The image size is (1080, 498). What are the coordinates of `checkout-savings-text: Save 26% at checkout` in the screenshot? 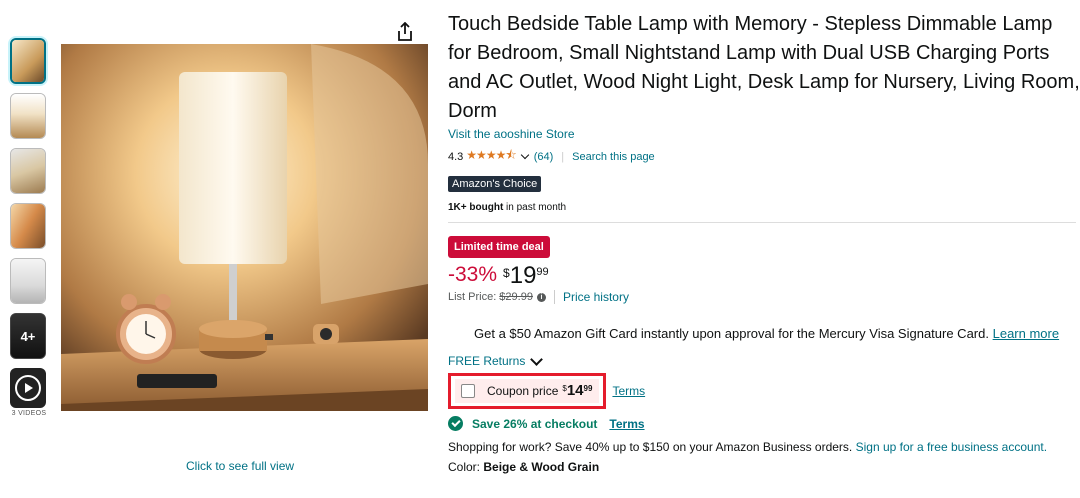 It's located at (535, 423).